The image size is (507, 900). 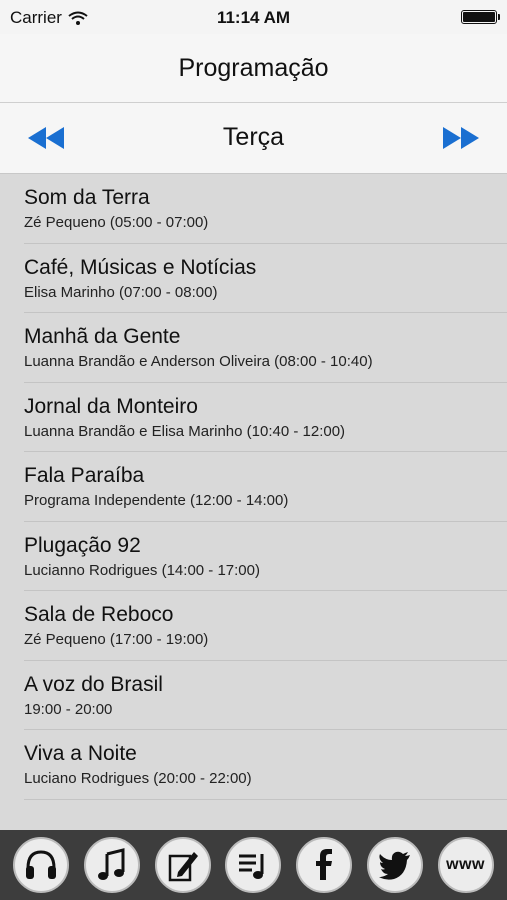 I want to click on tab-twitter, so click(x=394, y=865).